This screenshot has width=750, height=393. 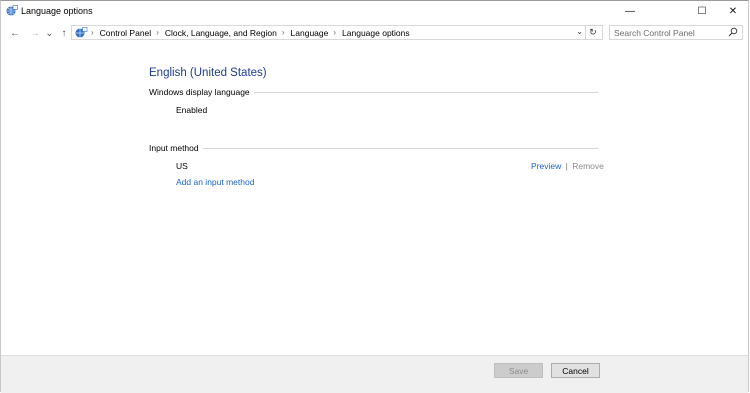 What do you see at coordinates (126, 33) in the screenshot?
I see `breadcrumb-control-panel: Control Panel` at bounding box center [126, 33].